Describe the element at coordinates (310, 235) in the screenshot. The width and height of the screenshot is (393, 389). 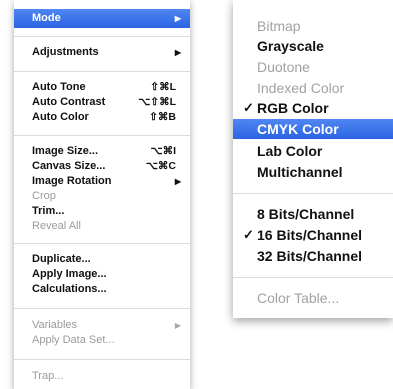
I see `submenu-item-label: 16 Bits/Channel` at that location.